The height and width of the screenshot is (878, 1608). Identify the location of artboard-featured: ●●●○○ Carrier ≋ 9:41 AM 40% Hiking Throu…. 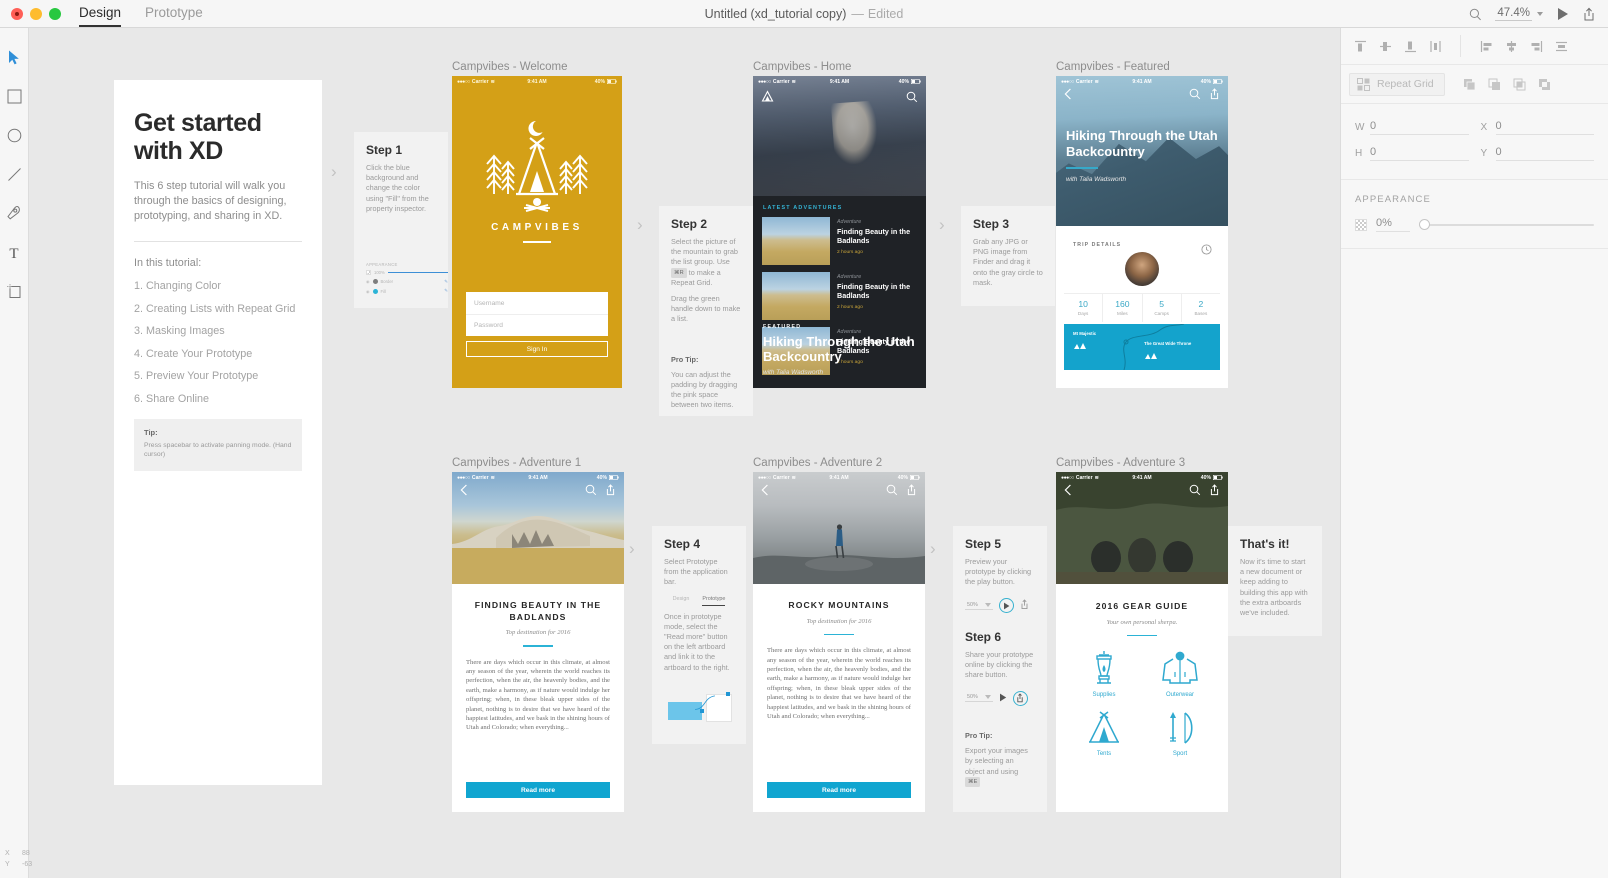
(1142, 232).